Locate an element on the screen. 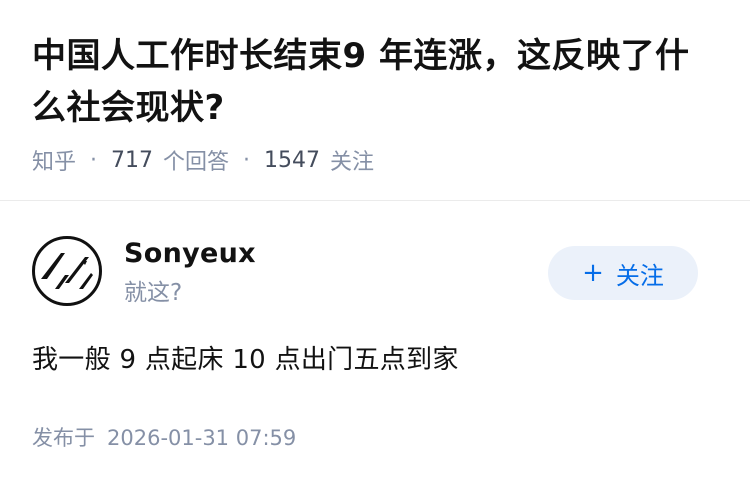  follow-button: + 关注 is located at coordinates (623, 273).